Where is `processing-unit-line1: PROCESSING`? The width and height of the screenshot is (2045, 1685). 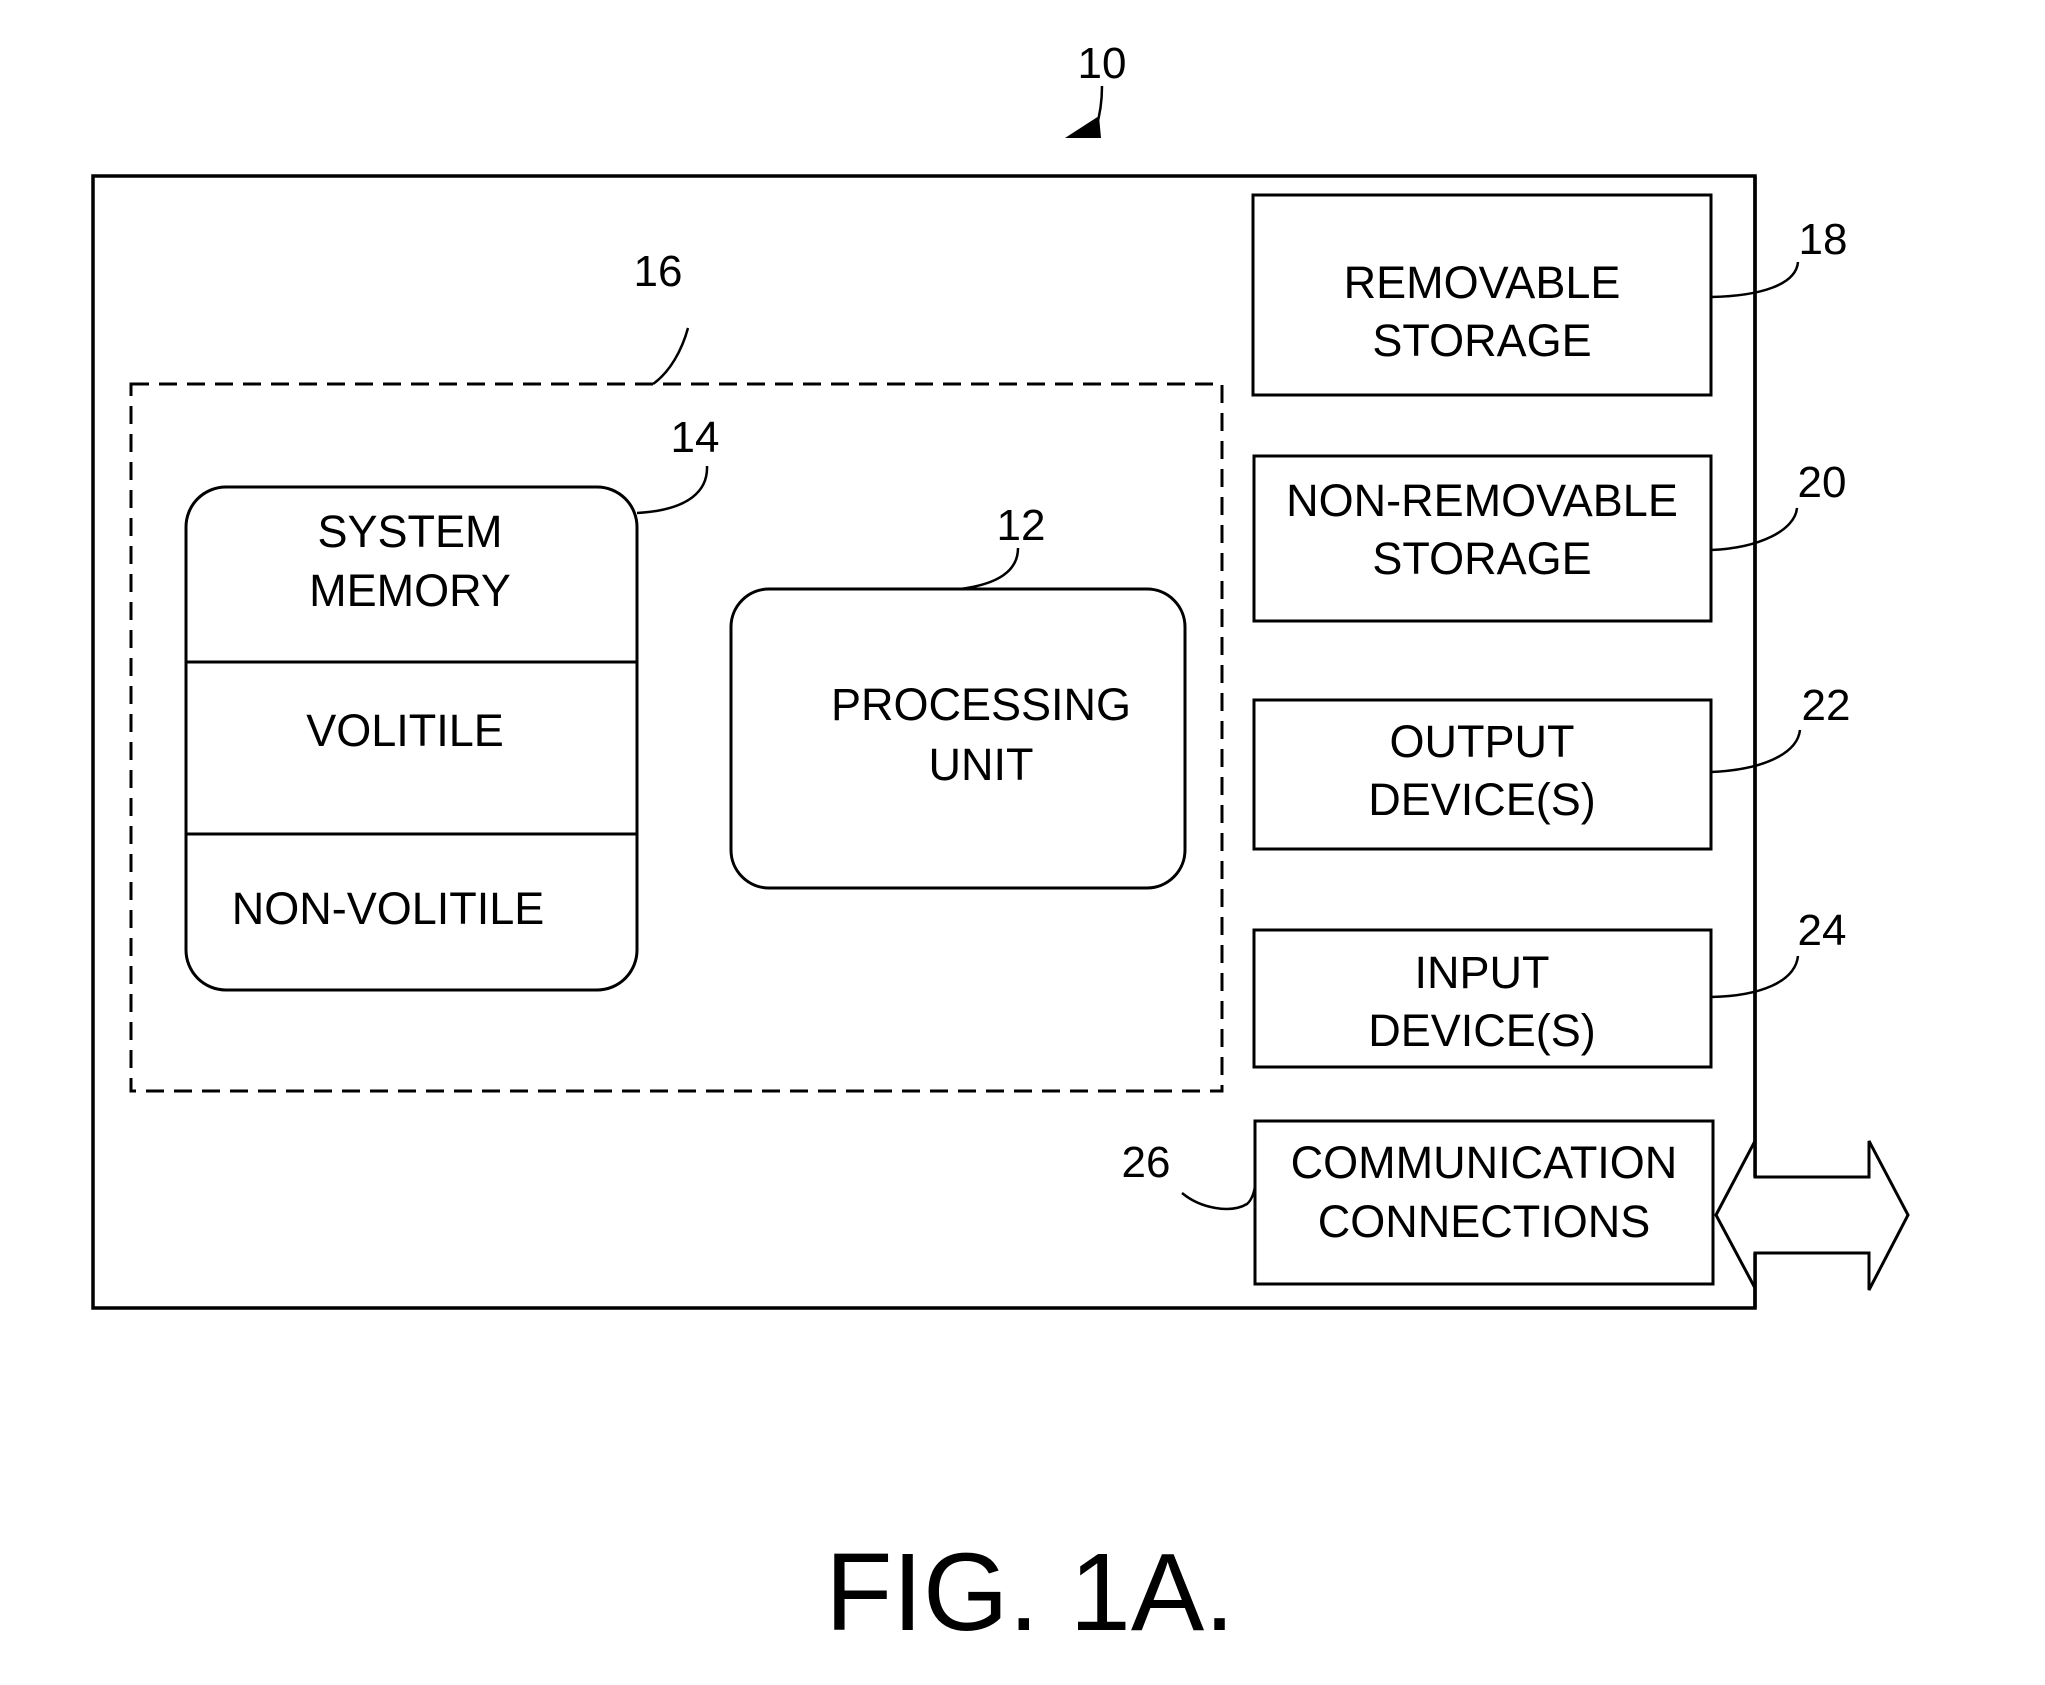
processing-unit-line1: PROCESSING is located at coordinates (981, 704).